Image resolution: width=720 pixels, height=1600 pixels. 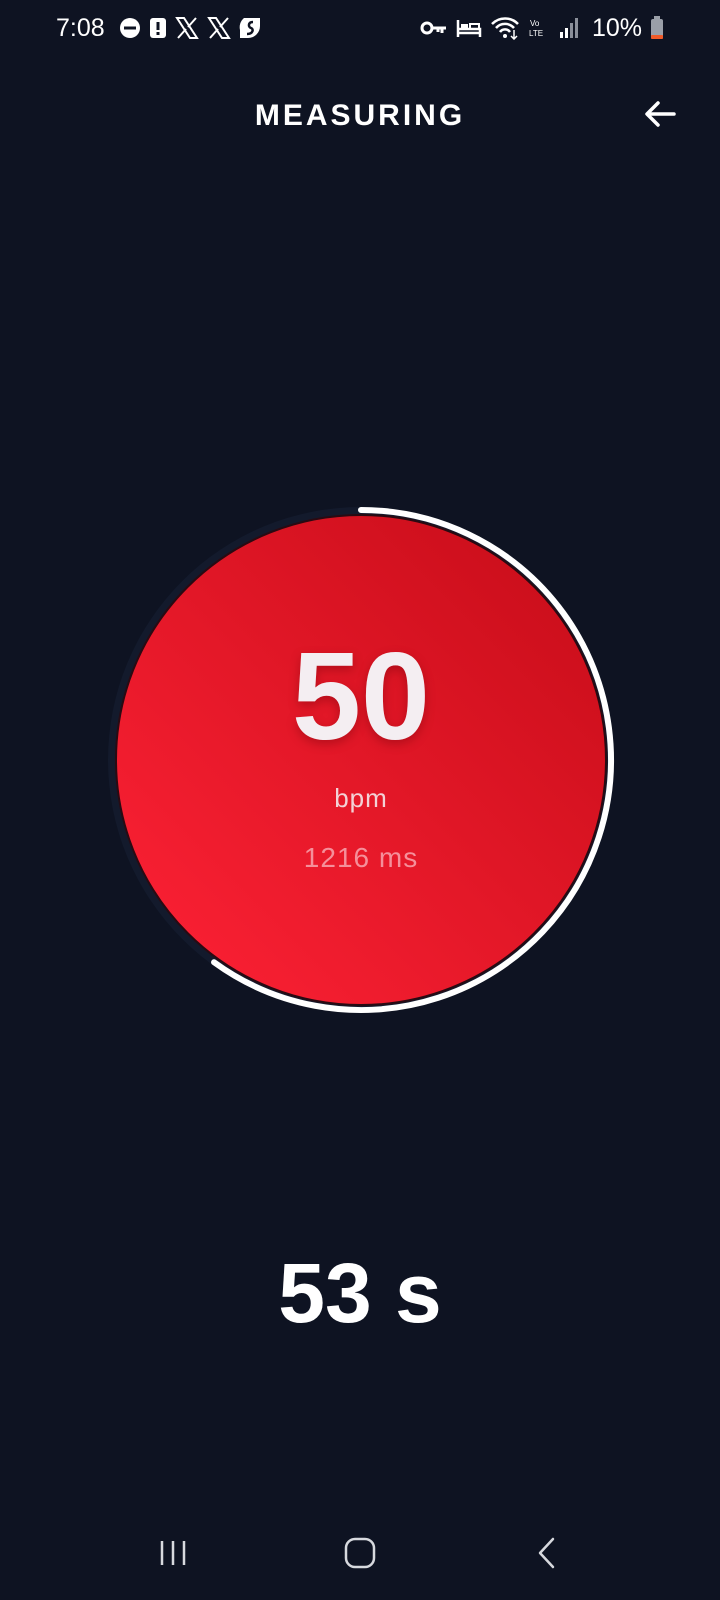 I want to click on bpm-unit: bpm, so click(x=361, y=798).